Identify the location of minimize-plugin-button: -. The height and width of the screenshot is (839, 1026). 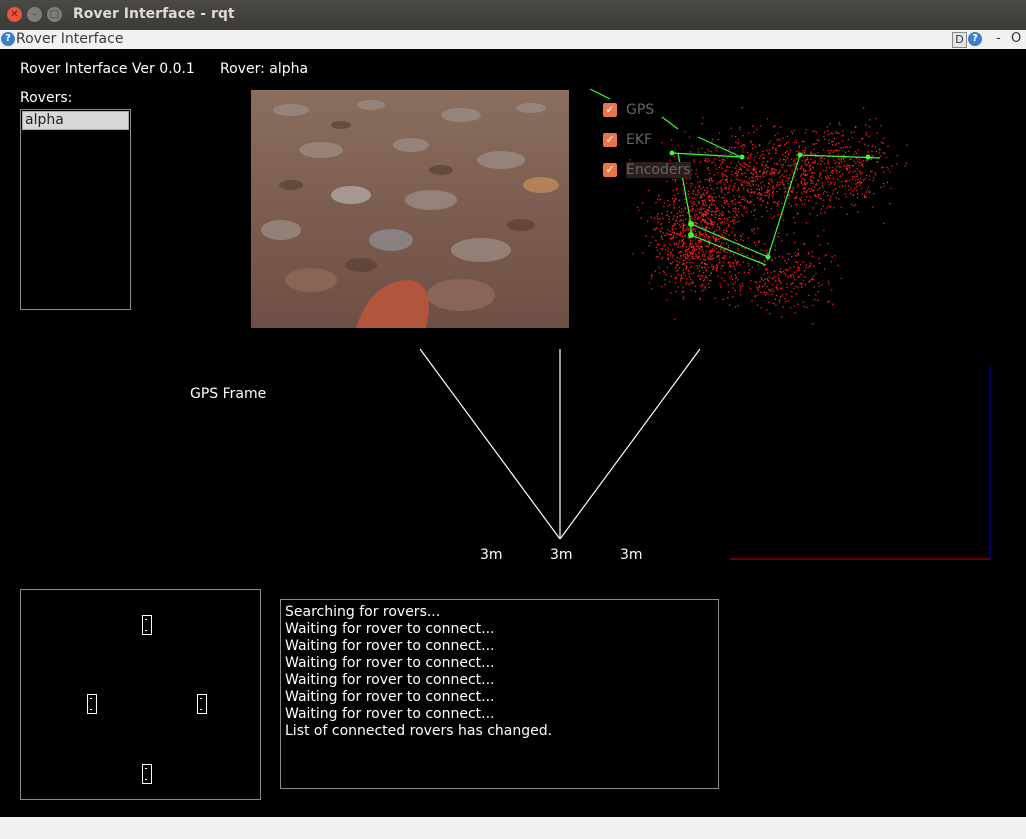
(998, 38).